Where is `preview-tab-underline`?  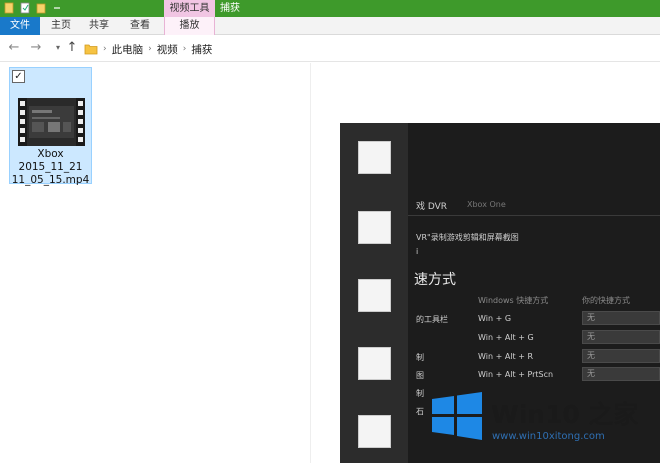
preview-tab-underline is located at coordinates (534, 215).